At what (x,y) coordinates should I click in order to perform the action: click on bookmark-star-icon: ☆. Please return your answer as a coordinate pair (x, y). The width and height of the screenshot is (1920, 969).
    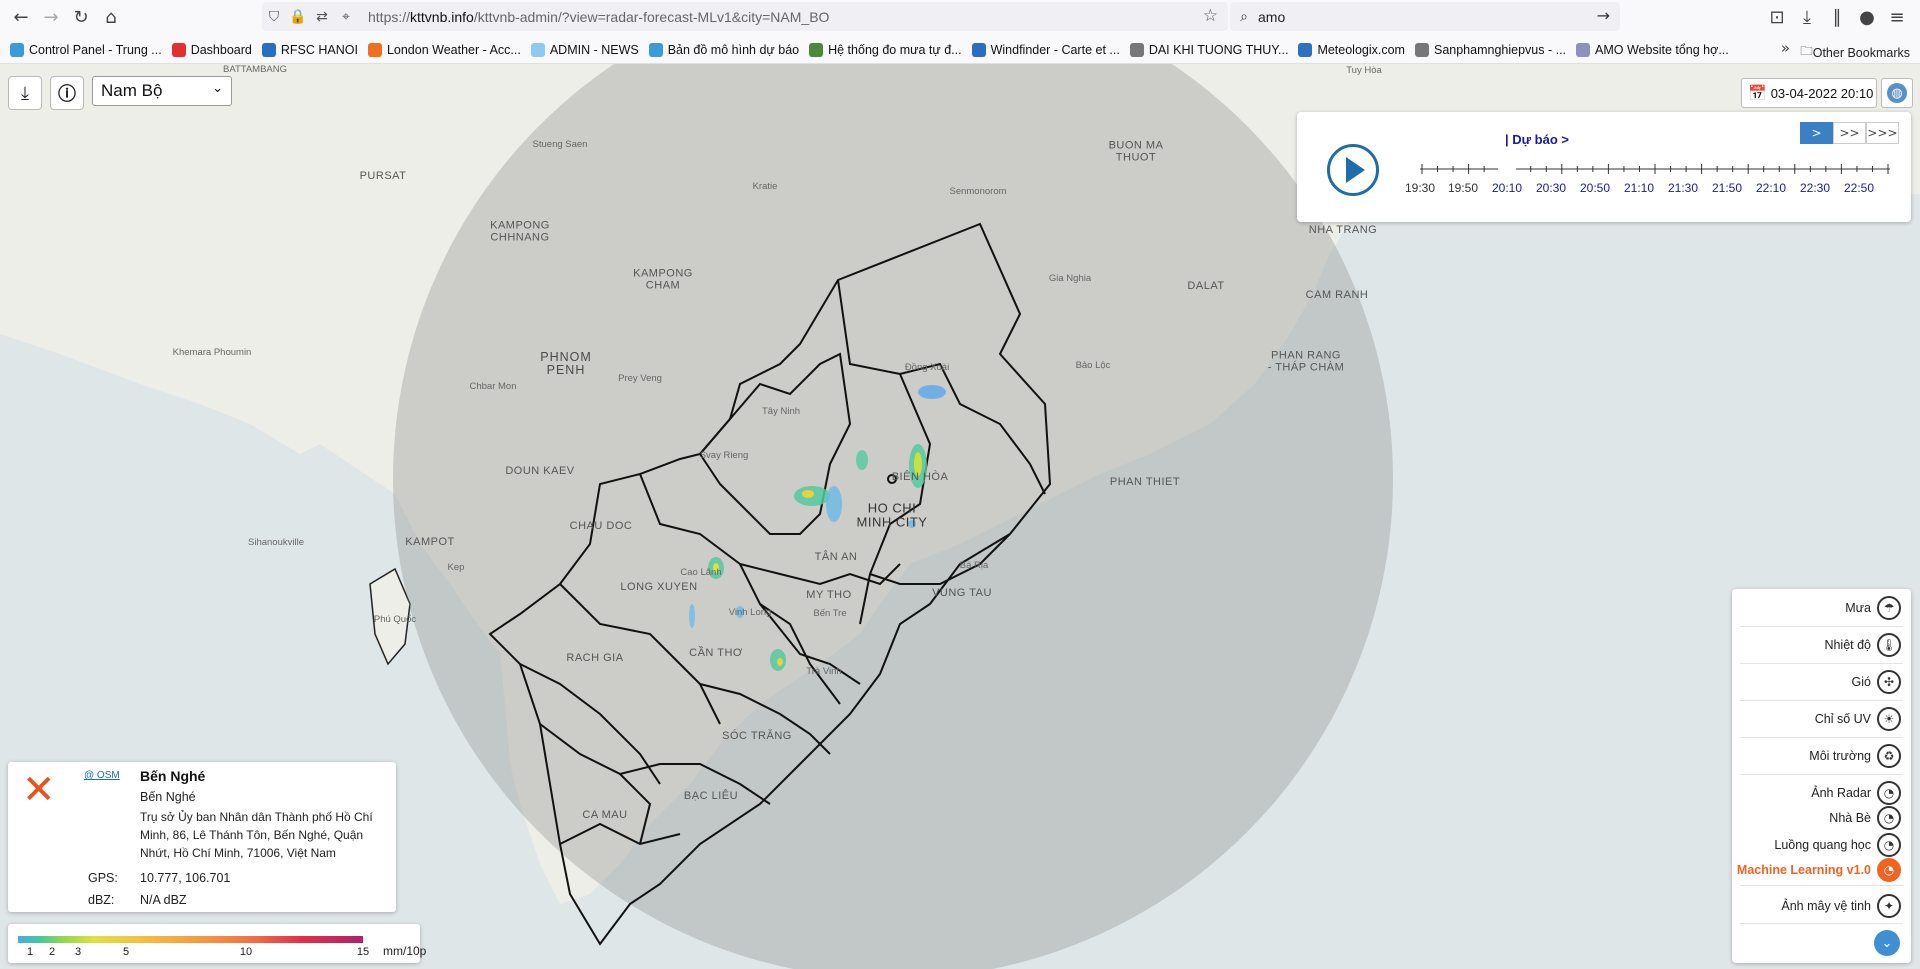
    Looking at the image, I should click on (1210, 16).